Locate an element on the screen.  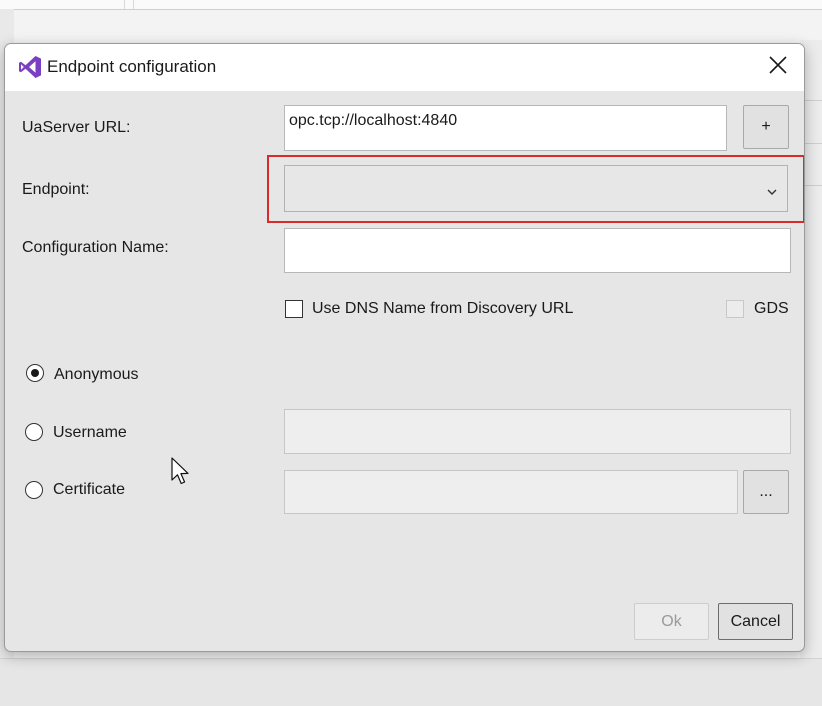
dialog-title: Endpoint configuration is located at coordinates (132, 66).